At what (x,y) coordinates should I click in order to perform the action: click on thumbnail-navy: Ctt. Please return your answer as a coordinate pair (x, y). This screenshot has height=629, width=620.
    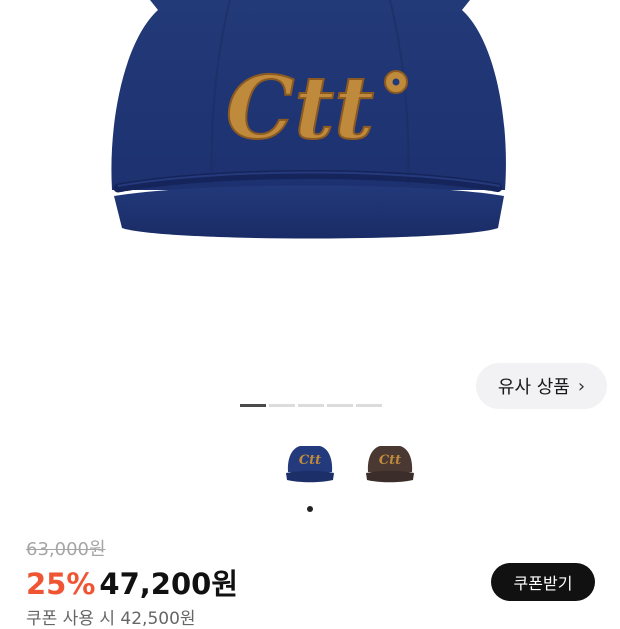
    Looking at the image, I should click on (310, 465).